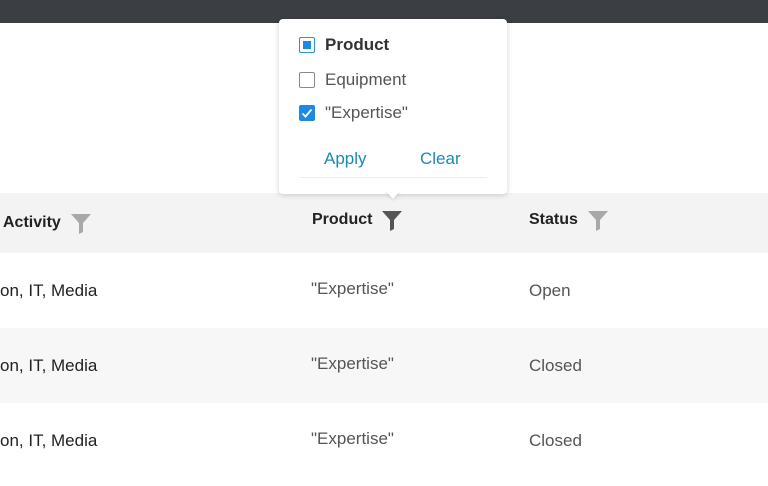 This screenshot has height=486, width=768. I want to click on filter-option-label: "Expertise", so click(366, 112).